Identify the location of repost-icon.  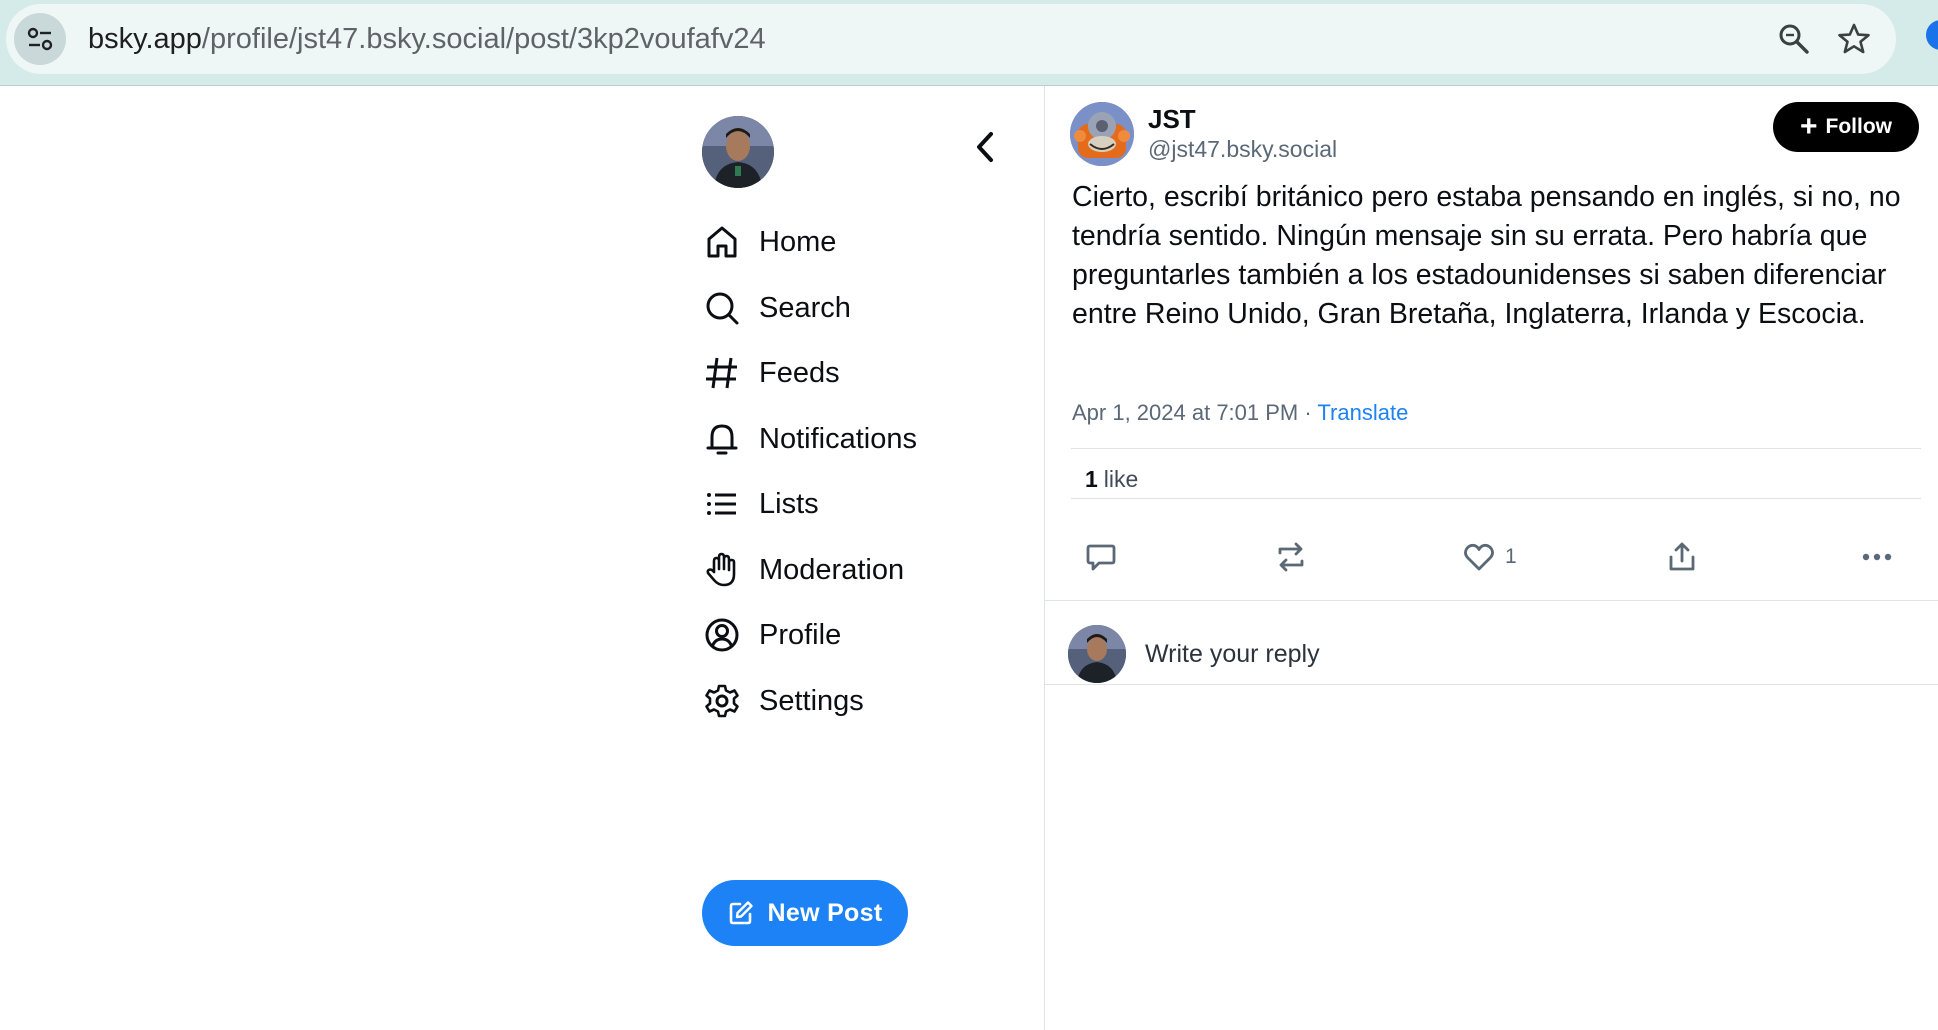
(1291, 557).